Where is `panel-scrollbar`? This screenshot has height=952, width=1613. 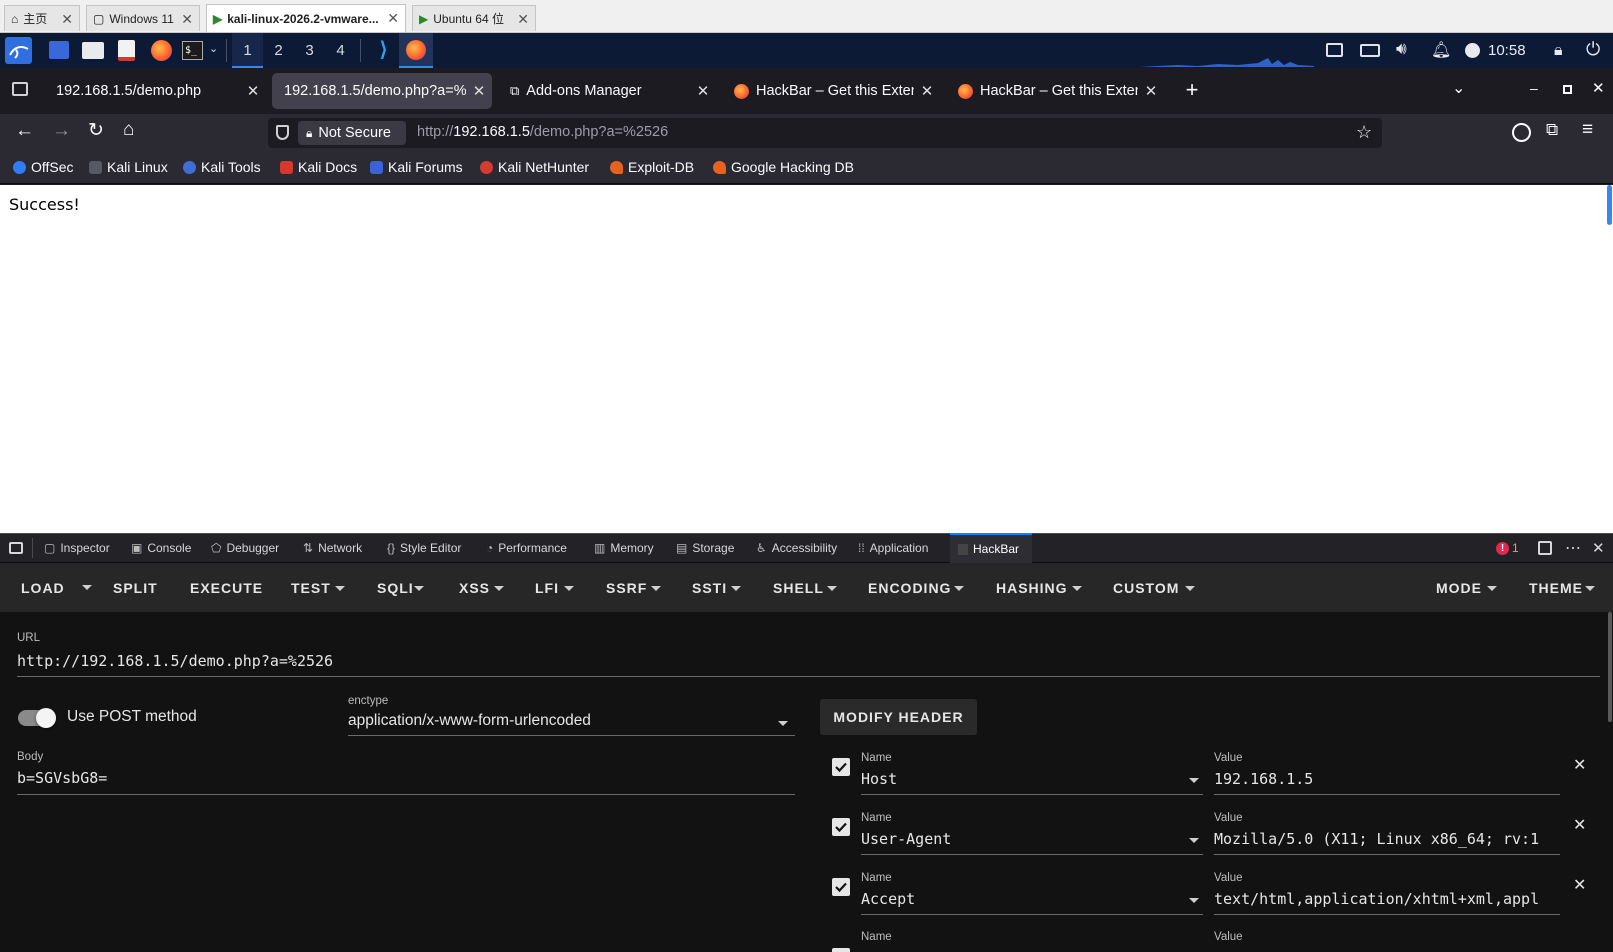 panel-scrollbar is located at coordinates (1610, 667).